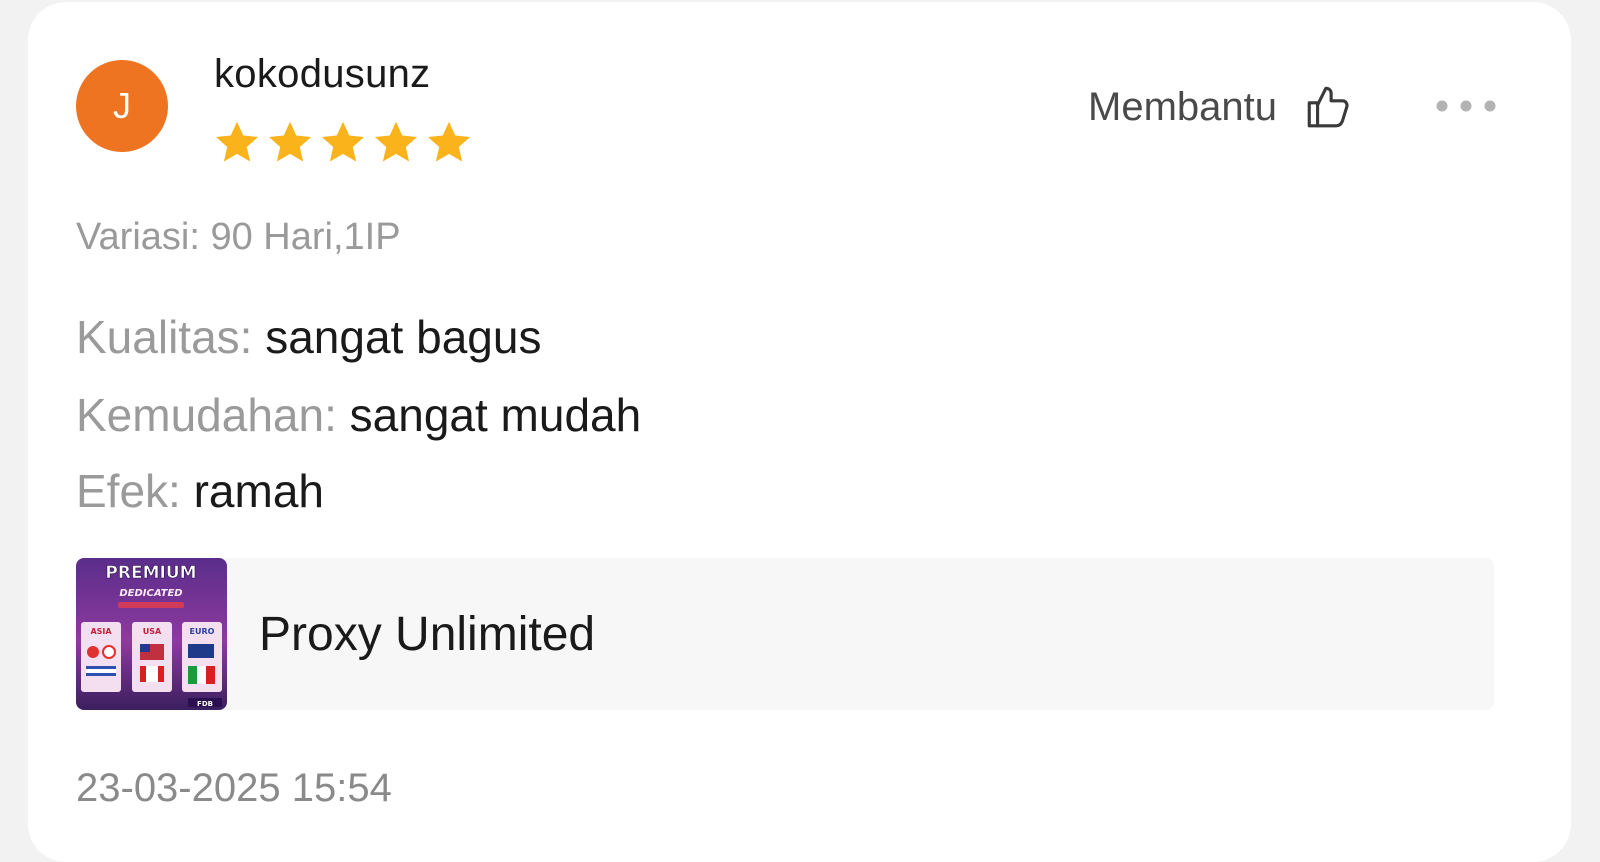 This screenshot has height=862, width=1600. I want to click on product-thumbnail: PREMIUM DEDICATED ASIA USA EURO FDB, so click(151, 634).